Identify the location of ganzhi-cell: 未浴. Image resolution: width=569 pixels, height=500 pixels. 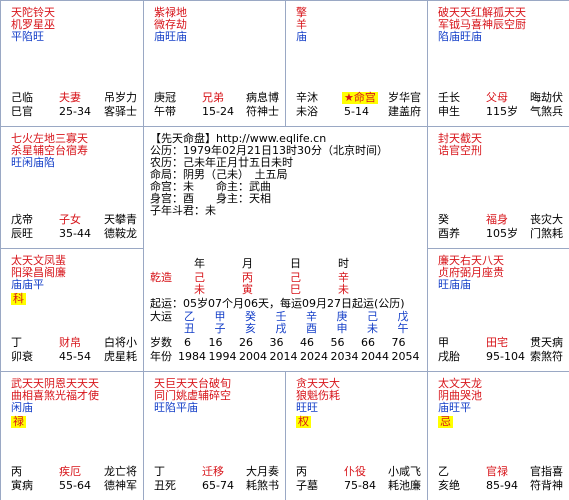
(307, 111).